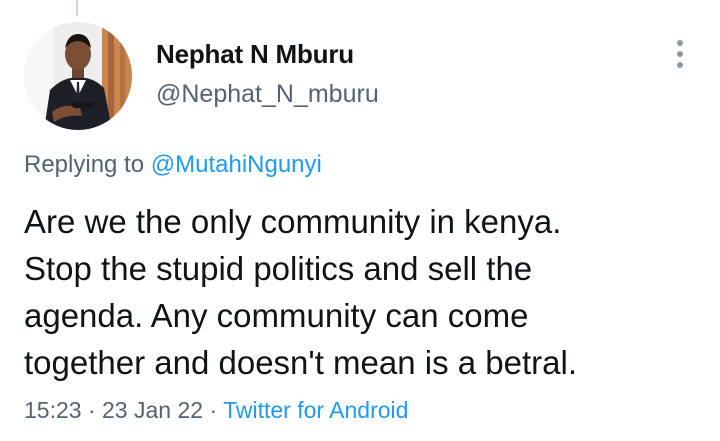  I want to click on replying-to-mention: @MutahiNgunyi, so click(236, 164).